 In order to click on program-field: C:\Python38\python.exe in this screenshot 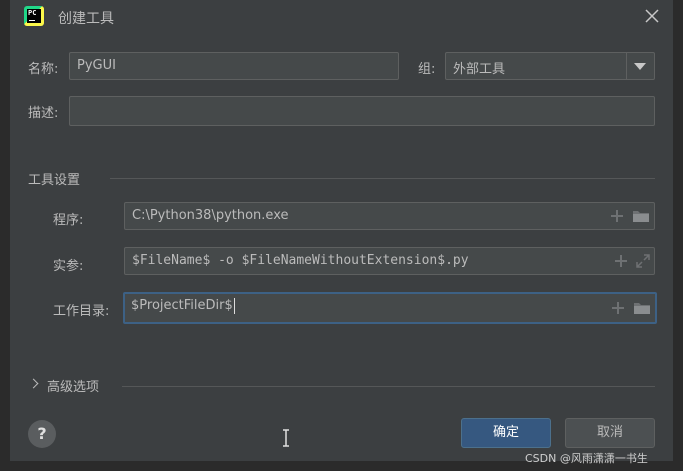, I will do `click(389, 216)`.